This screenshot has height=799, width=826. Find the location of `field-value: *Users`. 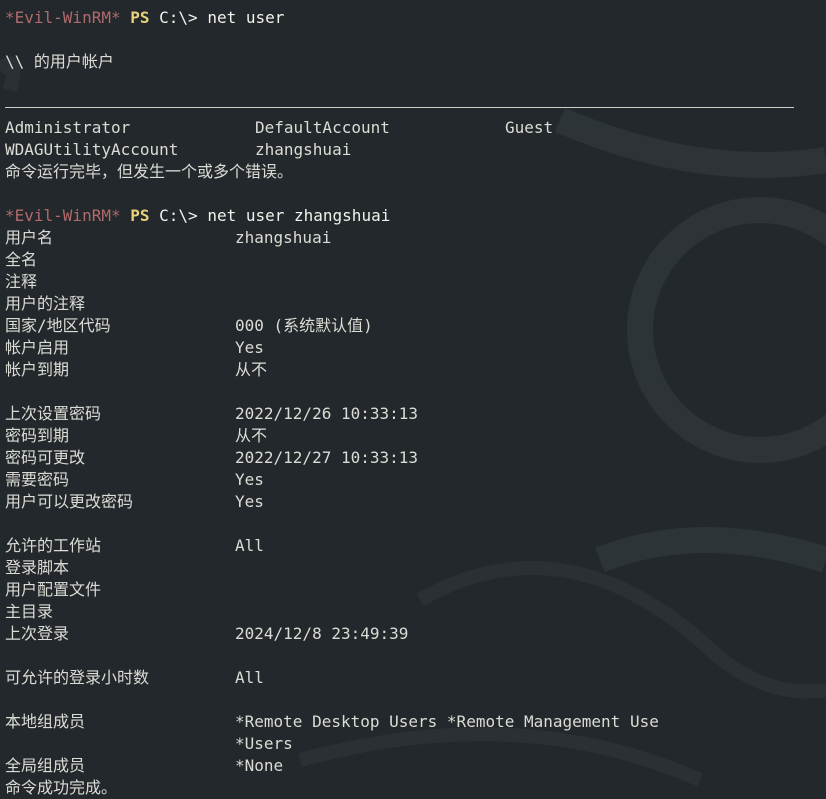

field-value: *Users is located at coordinates (264, 743).